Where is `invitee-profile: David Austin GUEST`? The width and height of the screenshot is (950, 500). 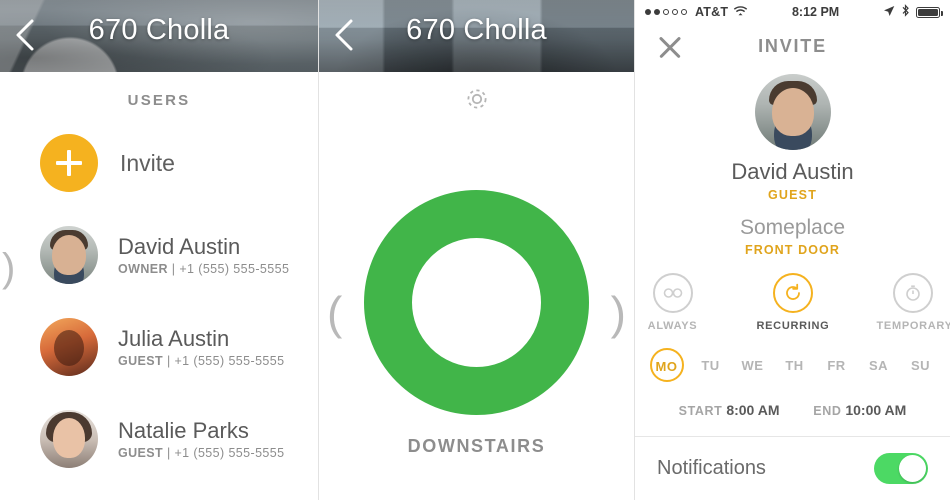 invitee-profile: David Austin GUEST is located at coordinates (792, 138).